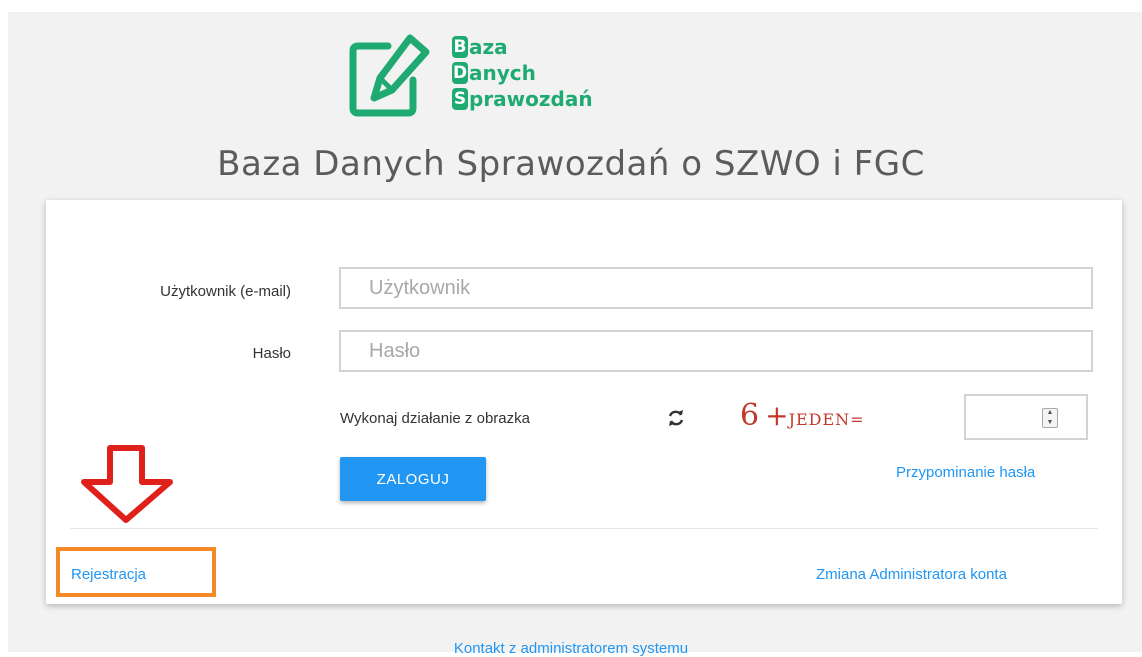  Describe the element at coordinates (271, 353) in the screenshot. I see `password-label: Hasło` at that location.